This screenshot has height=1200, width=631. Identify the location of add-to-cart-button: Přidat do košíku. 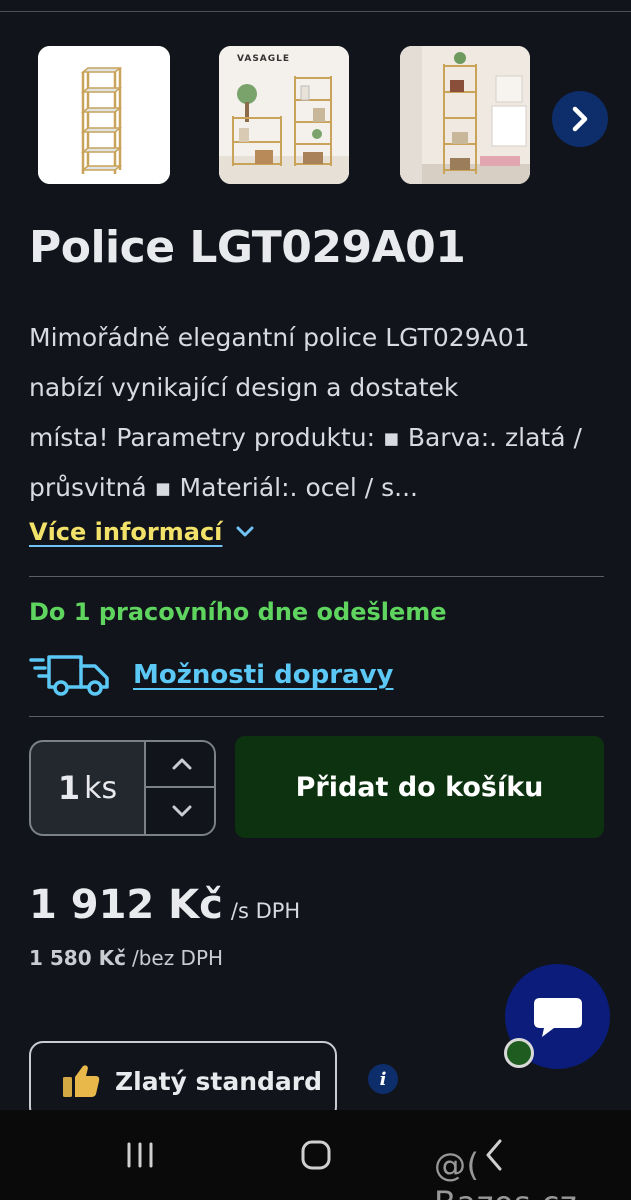
(419, 787).